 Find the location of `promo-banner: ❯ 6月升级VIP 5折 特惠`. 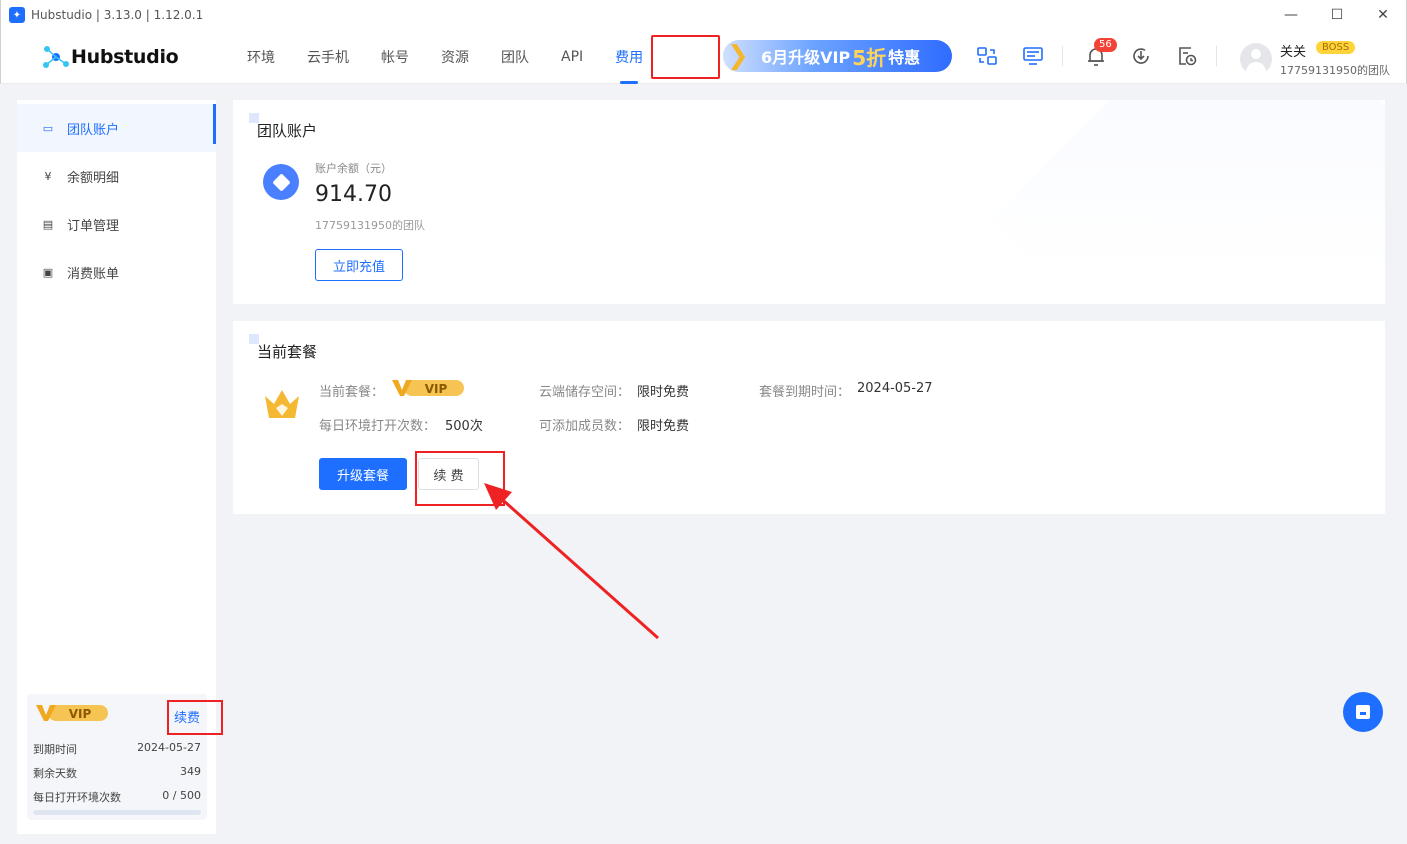

promo-banner: ❯ 6月升级VIP 5折 特惠 is located at coordinates (837, 56).